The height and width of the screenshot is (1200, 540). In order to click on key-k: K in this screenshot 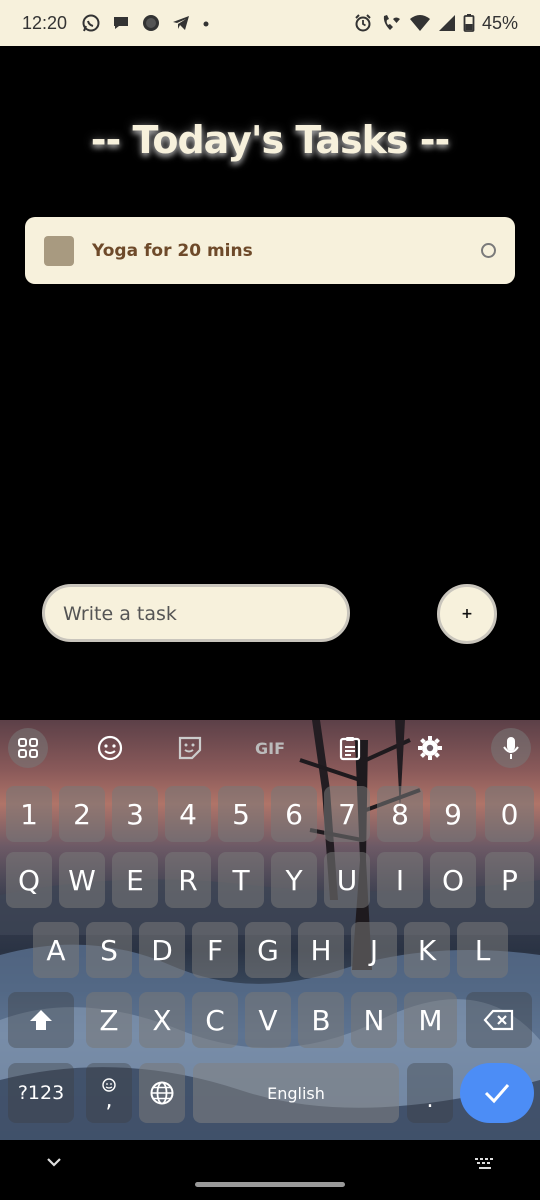, I will do `click(427, 950)`.